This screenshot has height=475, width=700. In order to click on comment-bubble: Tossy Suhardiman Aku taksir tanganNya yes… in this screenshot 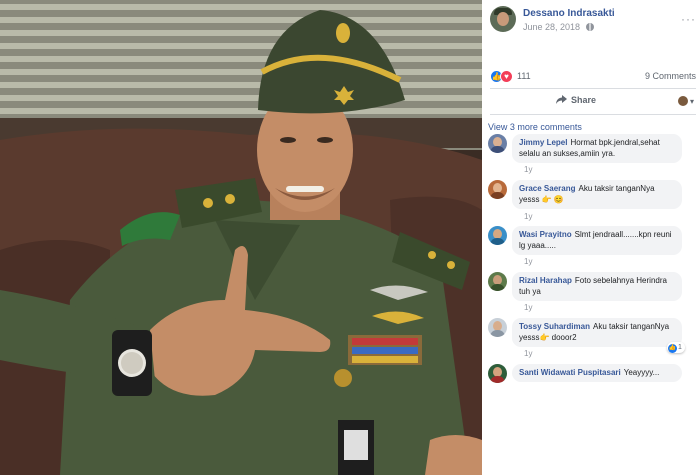, I will do `click(597, 332)`.